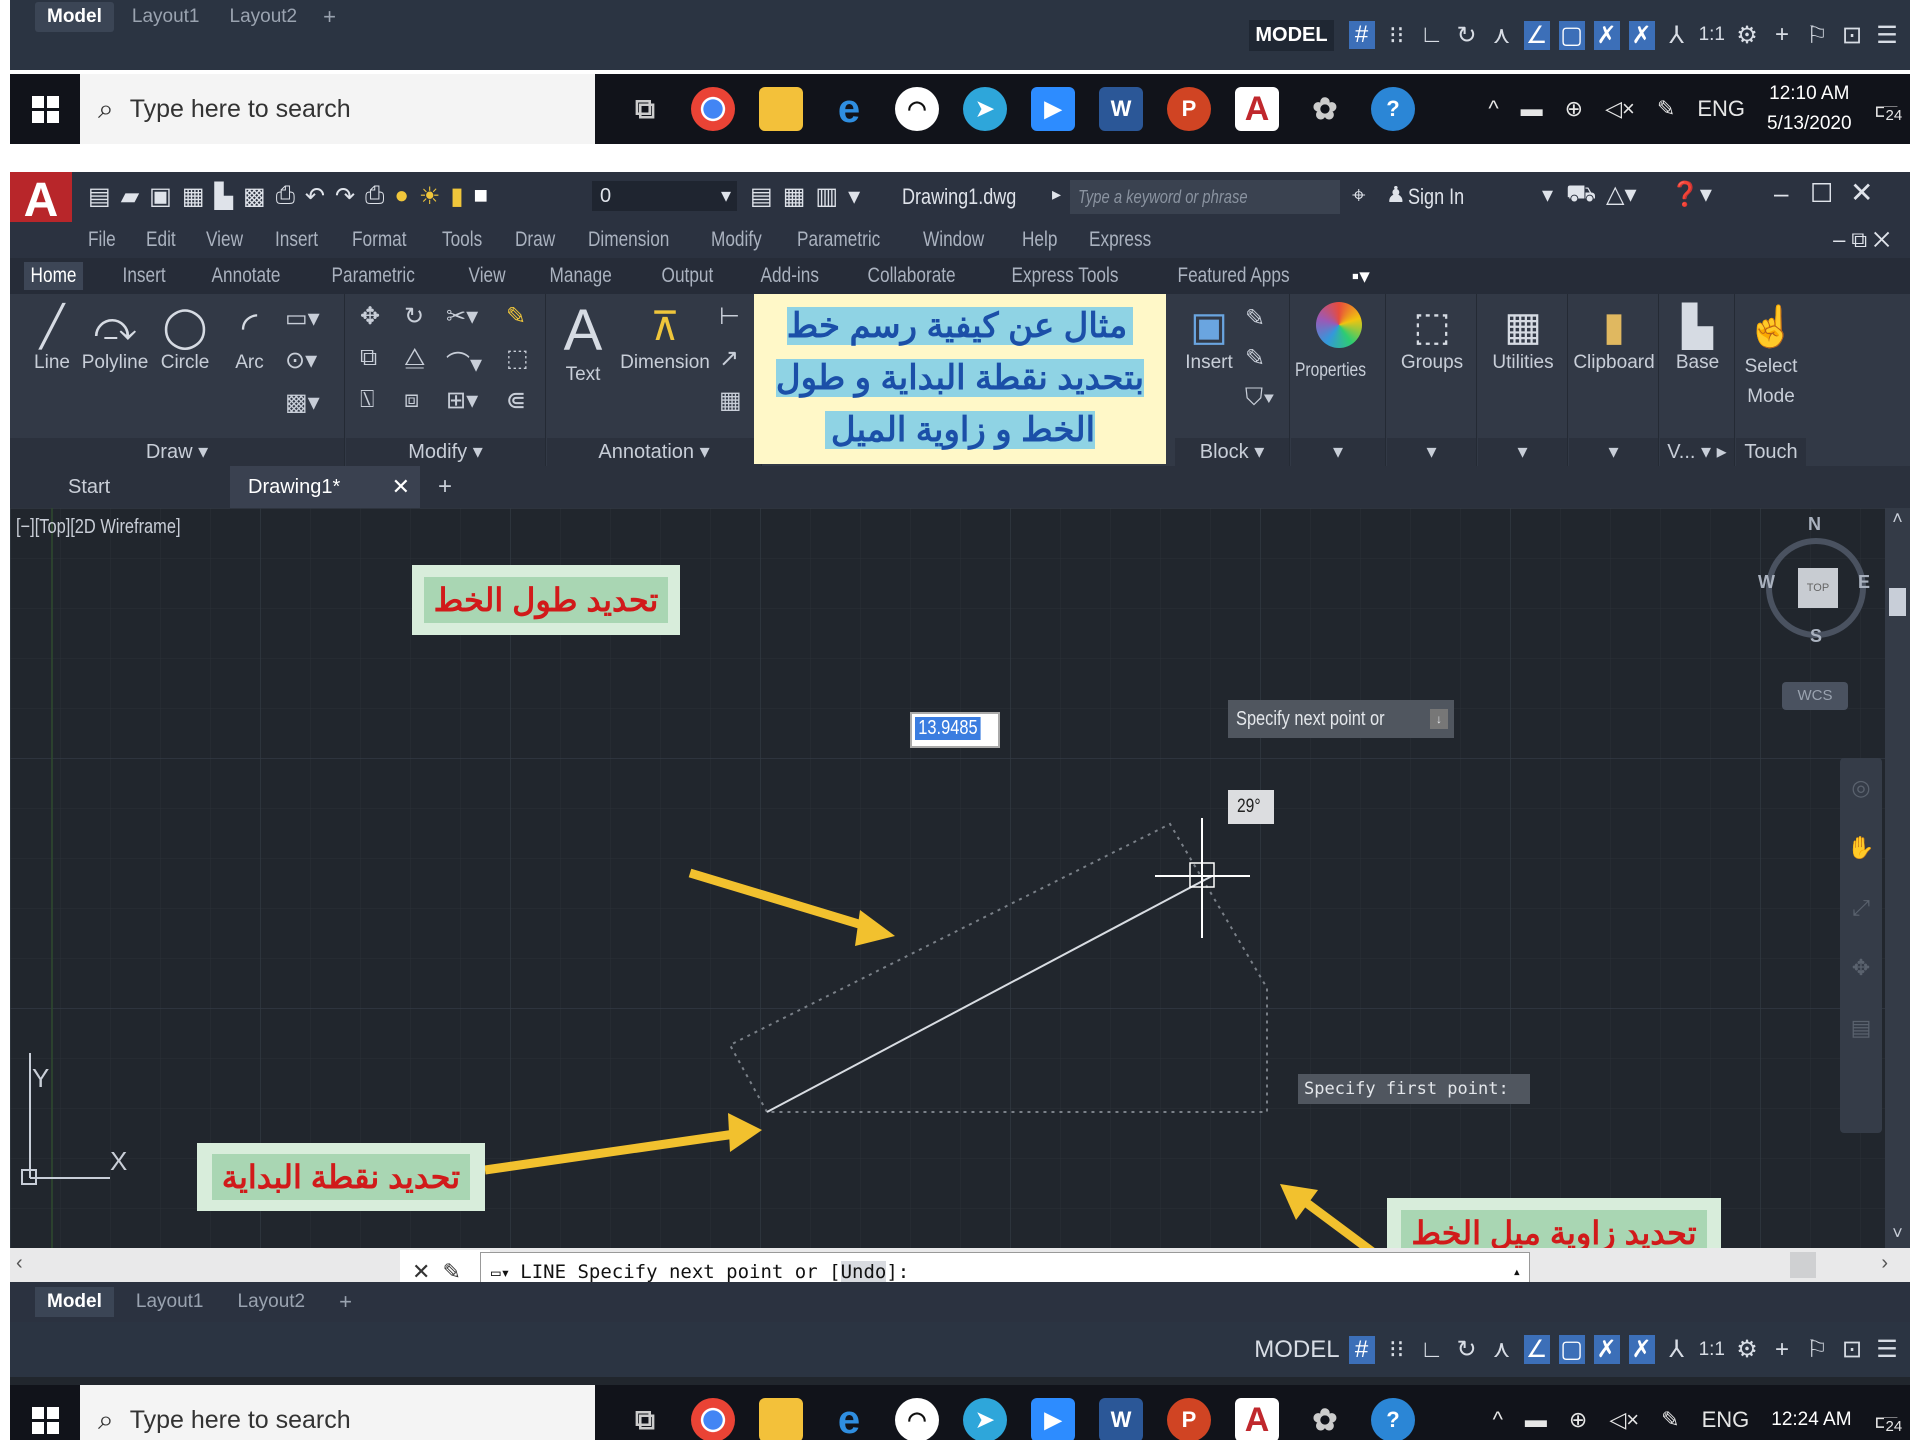  I want to click on language-indicator-bottom: ENG, so click(1726, 1420).